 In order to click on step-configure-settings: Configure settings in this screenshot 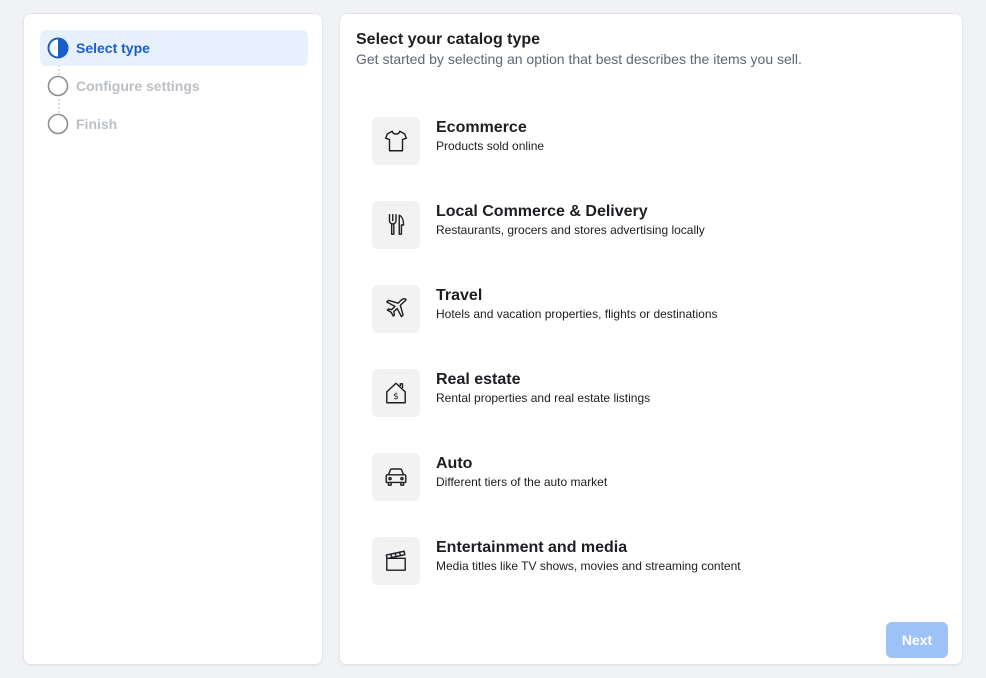, I will do `click(174, 86)`.